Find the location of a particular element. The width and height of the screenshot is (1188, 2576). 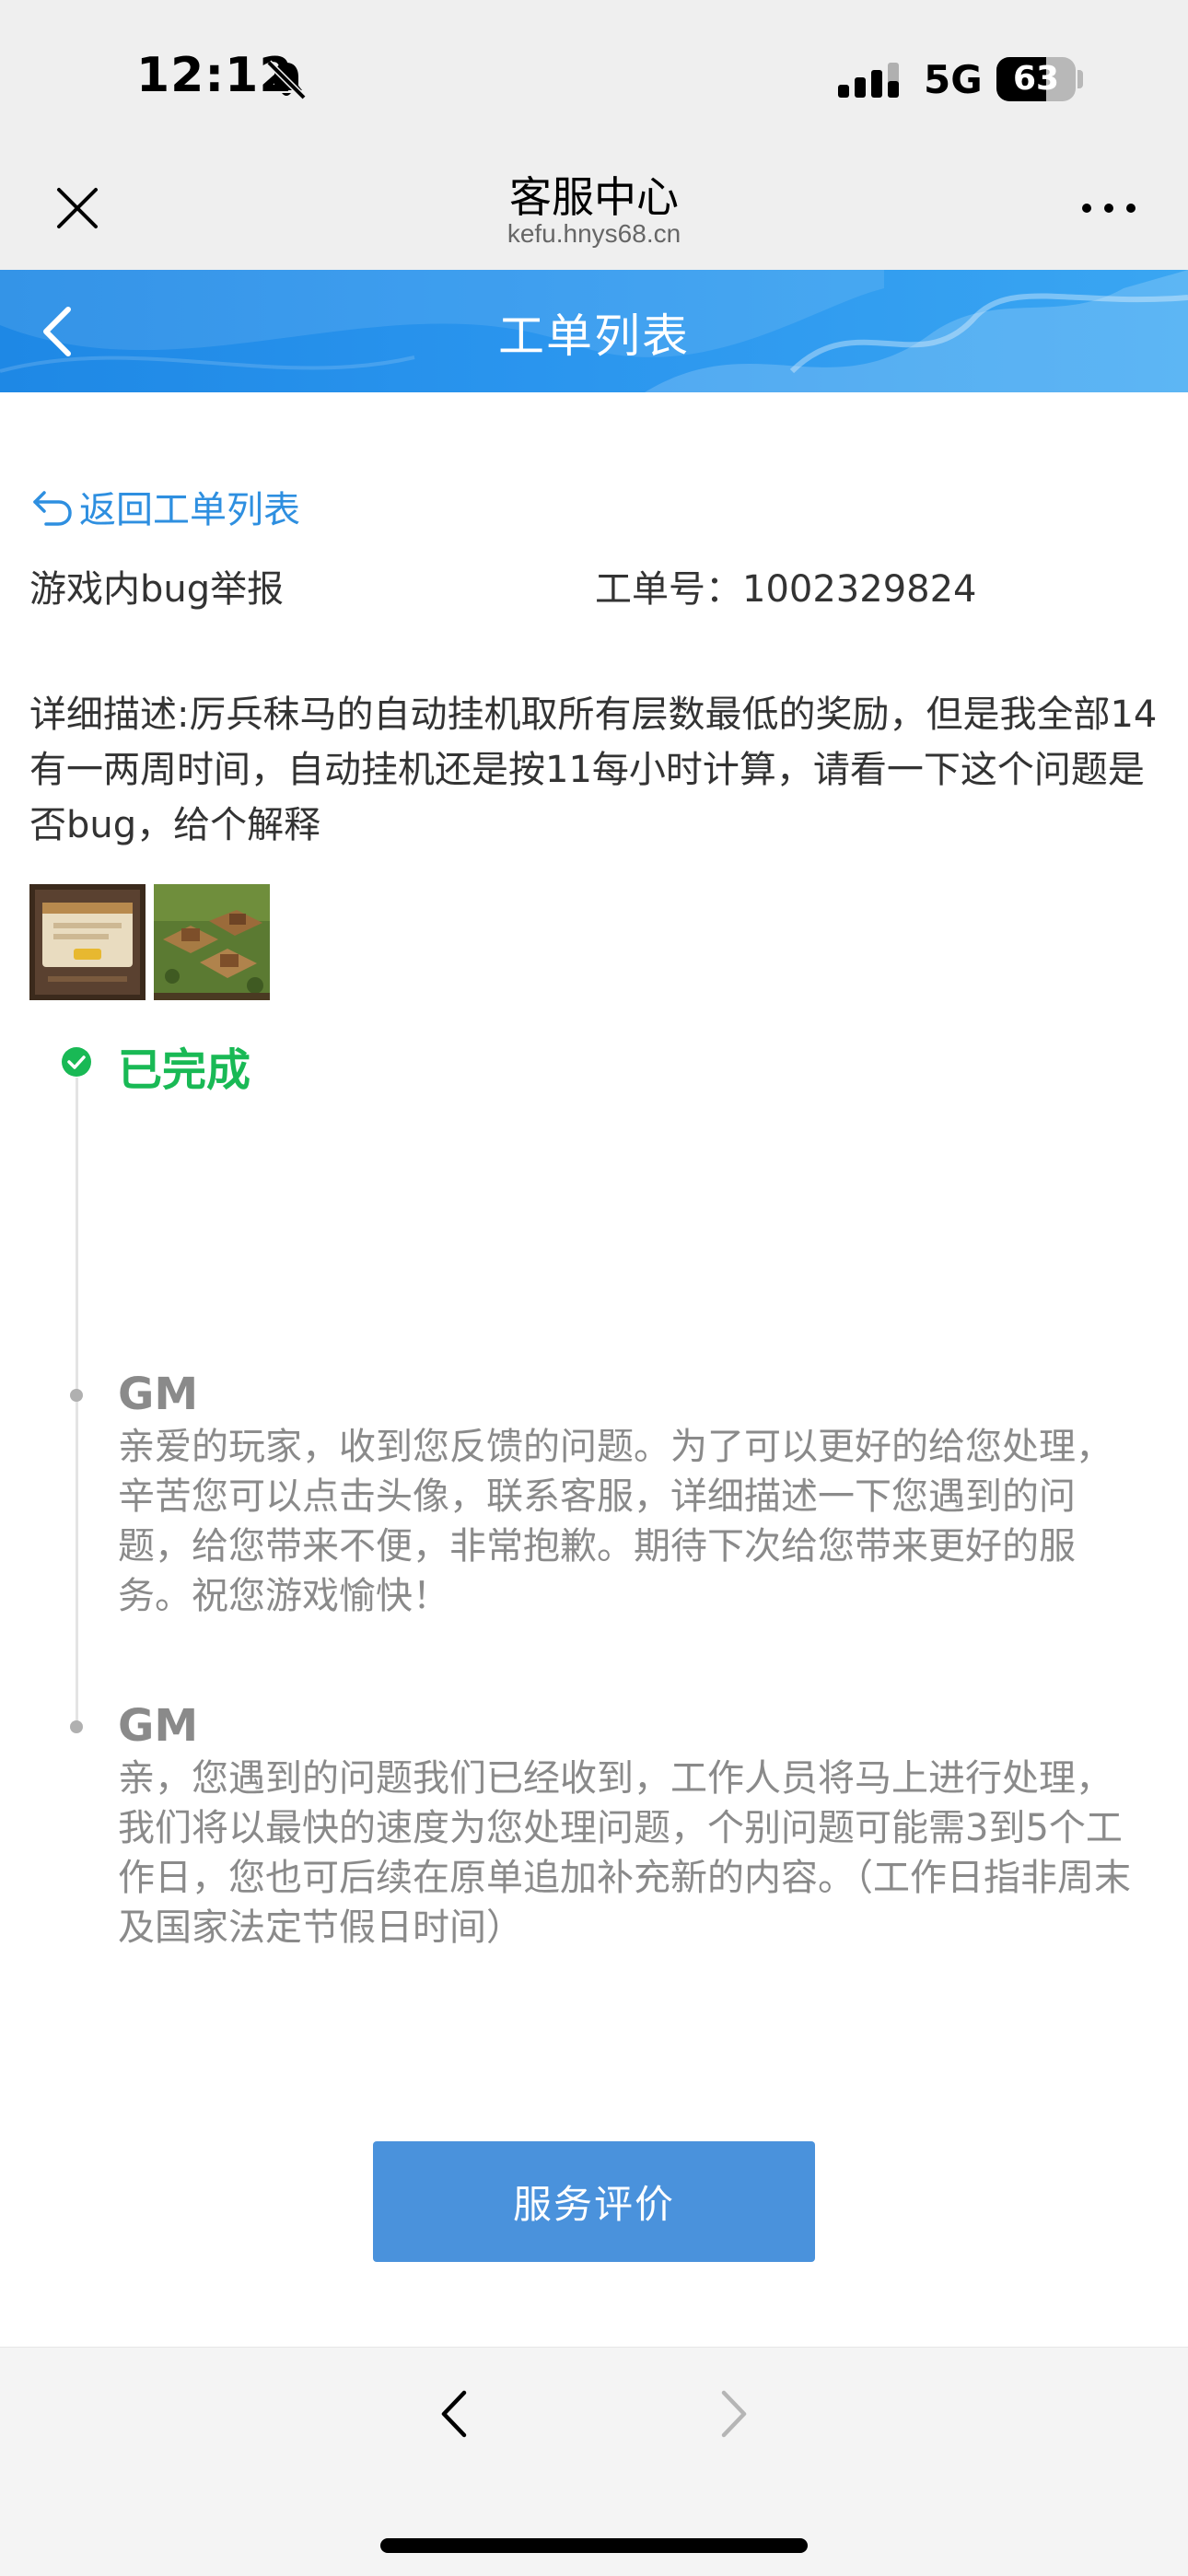

browser-url: kefu.hnys68.cn is located at coordinates (594, 233).